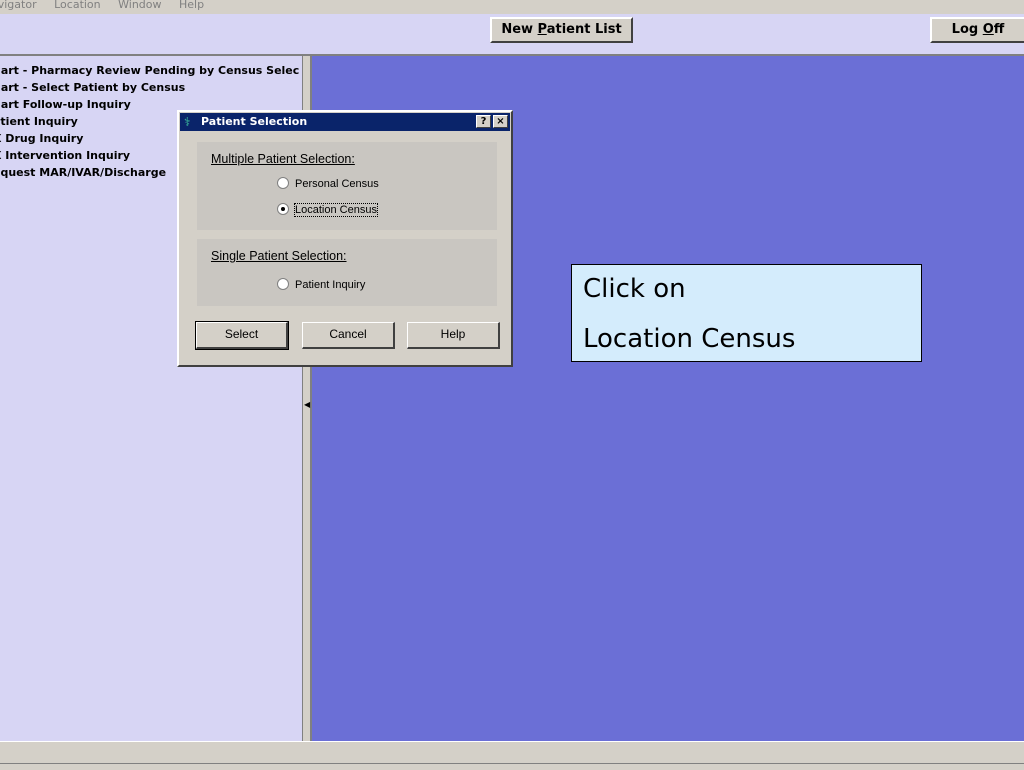 The image size is (1024, 770). I want to click on log-off-button: Log Off, so click(977, 30).